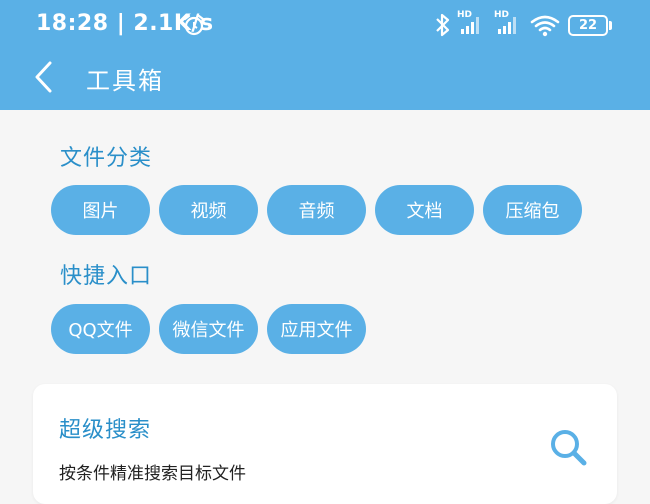 The width and height of the screenshot is (650, 504). I want to click on file-categories-title: 文件分类, so click(106, 158).